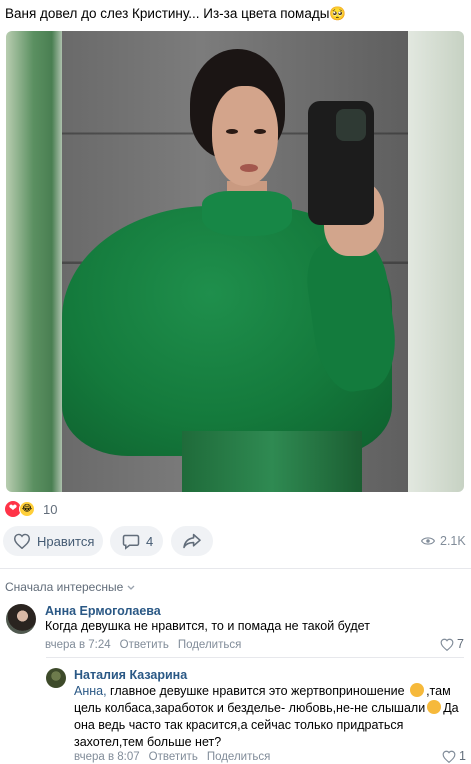  I want to click on views-count: 2.1K, so click(453, 541).